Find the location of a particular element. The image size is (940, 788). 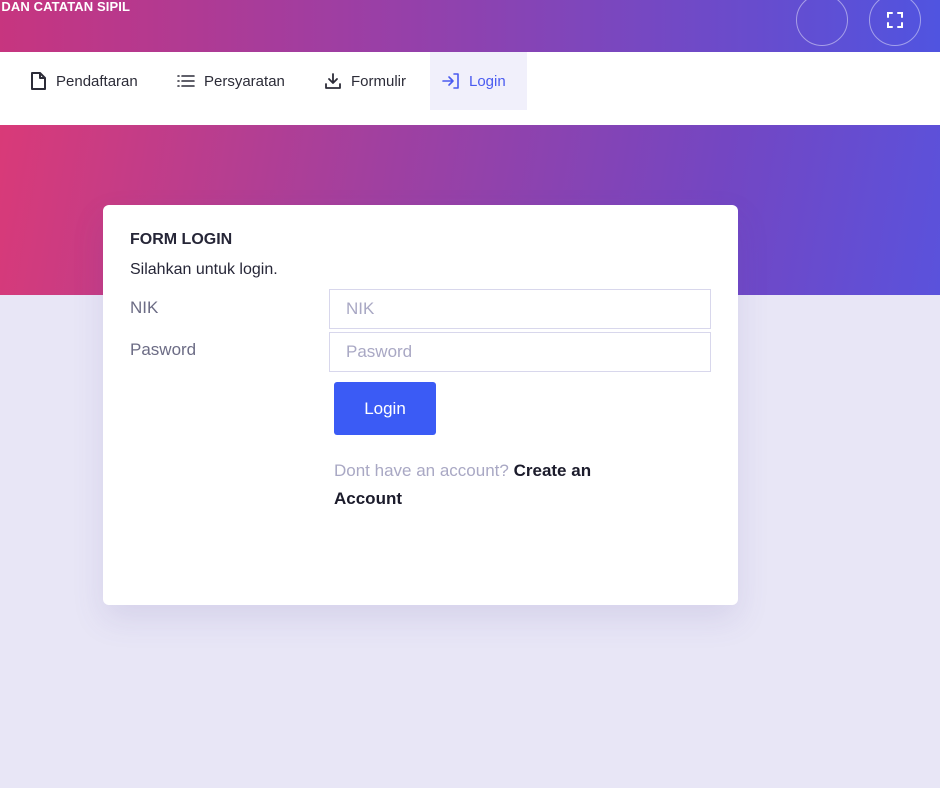

document-icon is located at coordinates (38, 81).